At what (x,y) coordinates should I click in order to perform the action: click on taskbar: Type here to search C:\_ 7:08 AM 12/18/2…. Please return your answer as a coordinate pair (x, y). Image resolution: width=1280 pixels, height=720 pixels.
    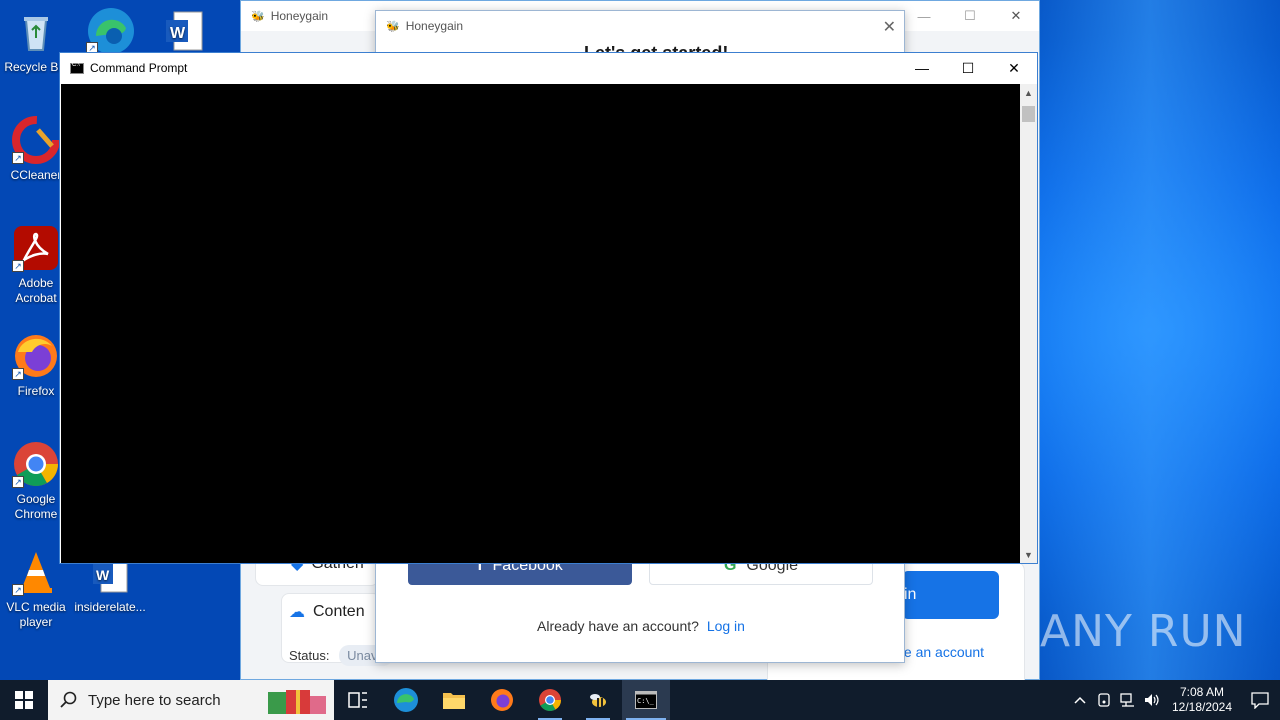
    Looking at the image, I should click on (640, 700).